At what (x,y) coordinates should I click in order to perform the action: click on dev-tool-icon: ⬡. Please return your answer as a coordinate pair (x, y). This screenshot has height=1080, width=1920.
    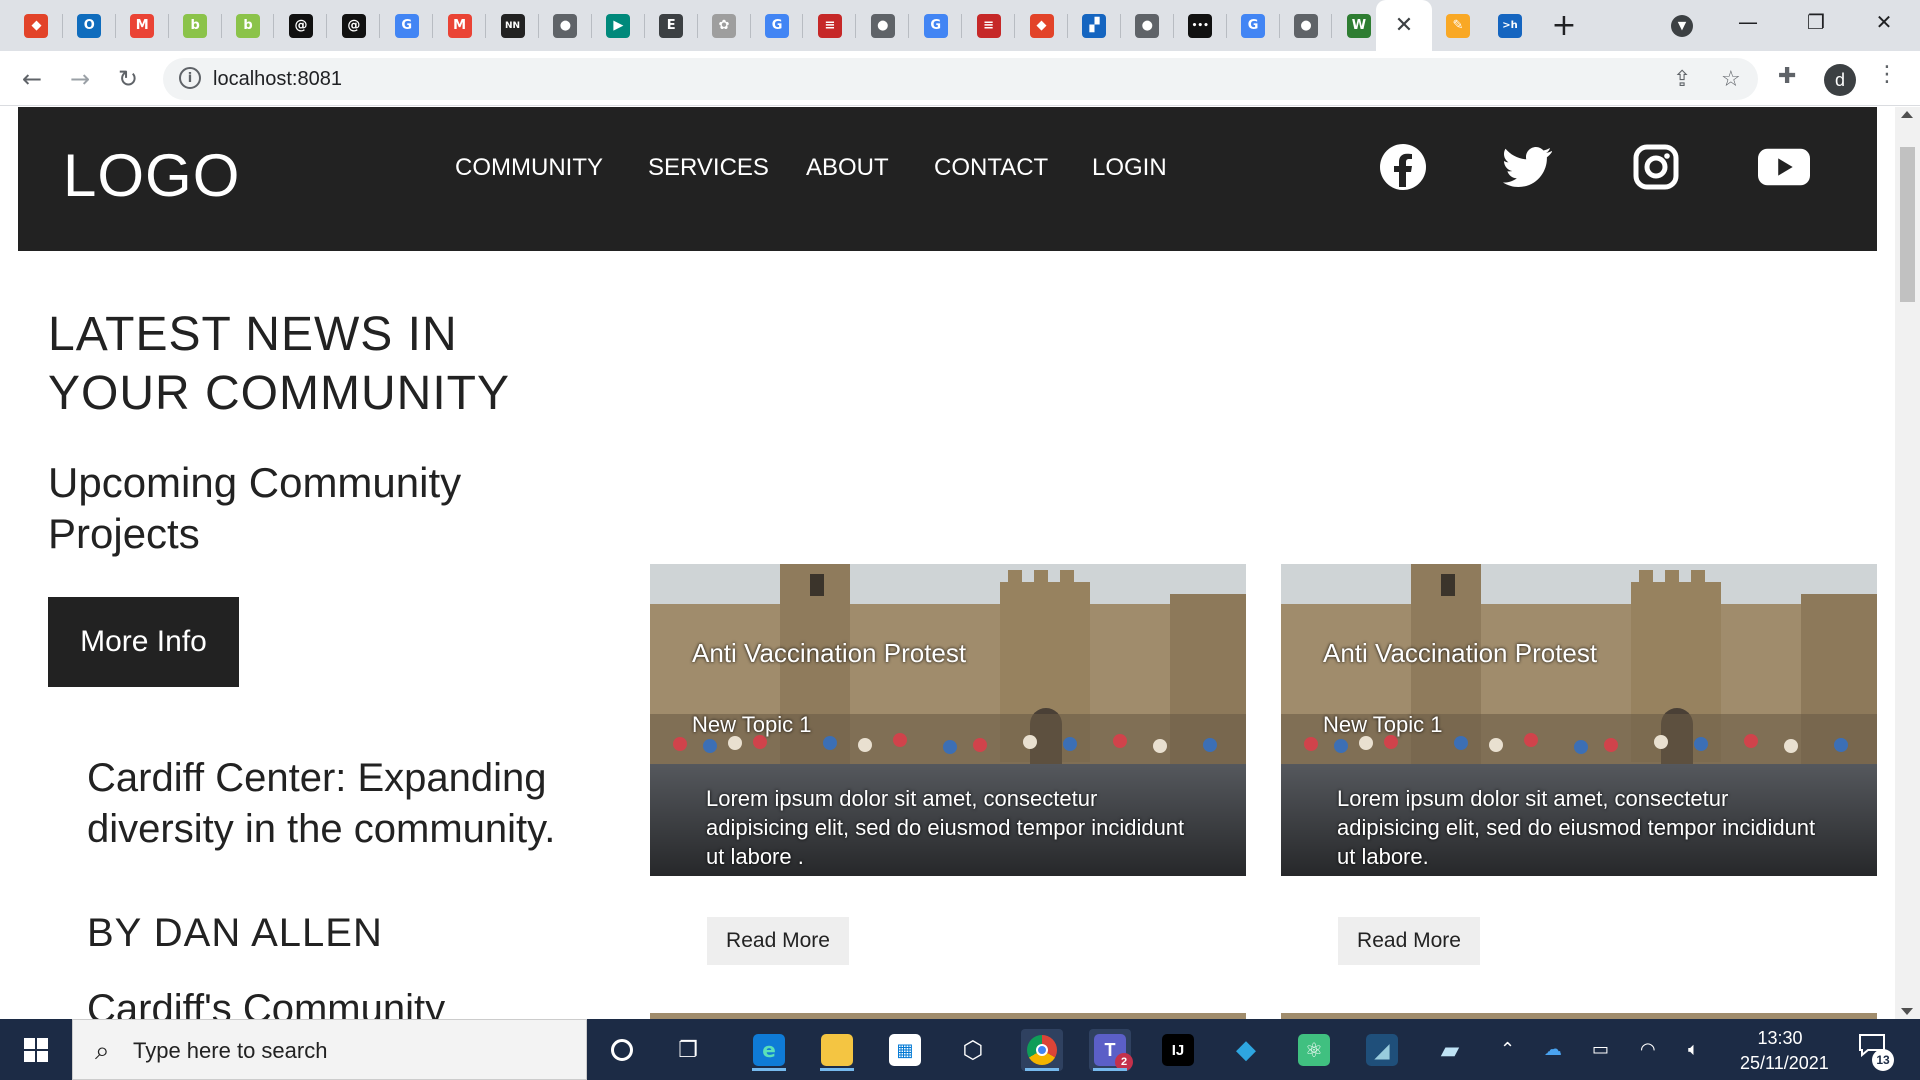
    Looking at the image, I should click on (973, 1050).